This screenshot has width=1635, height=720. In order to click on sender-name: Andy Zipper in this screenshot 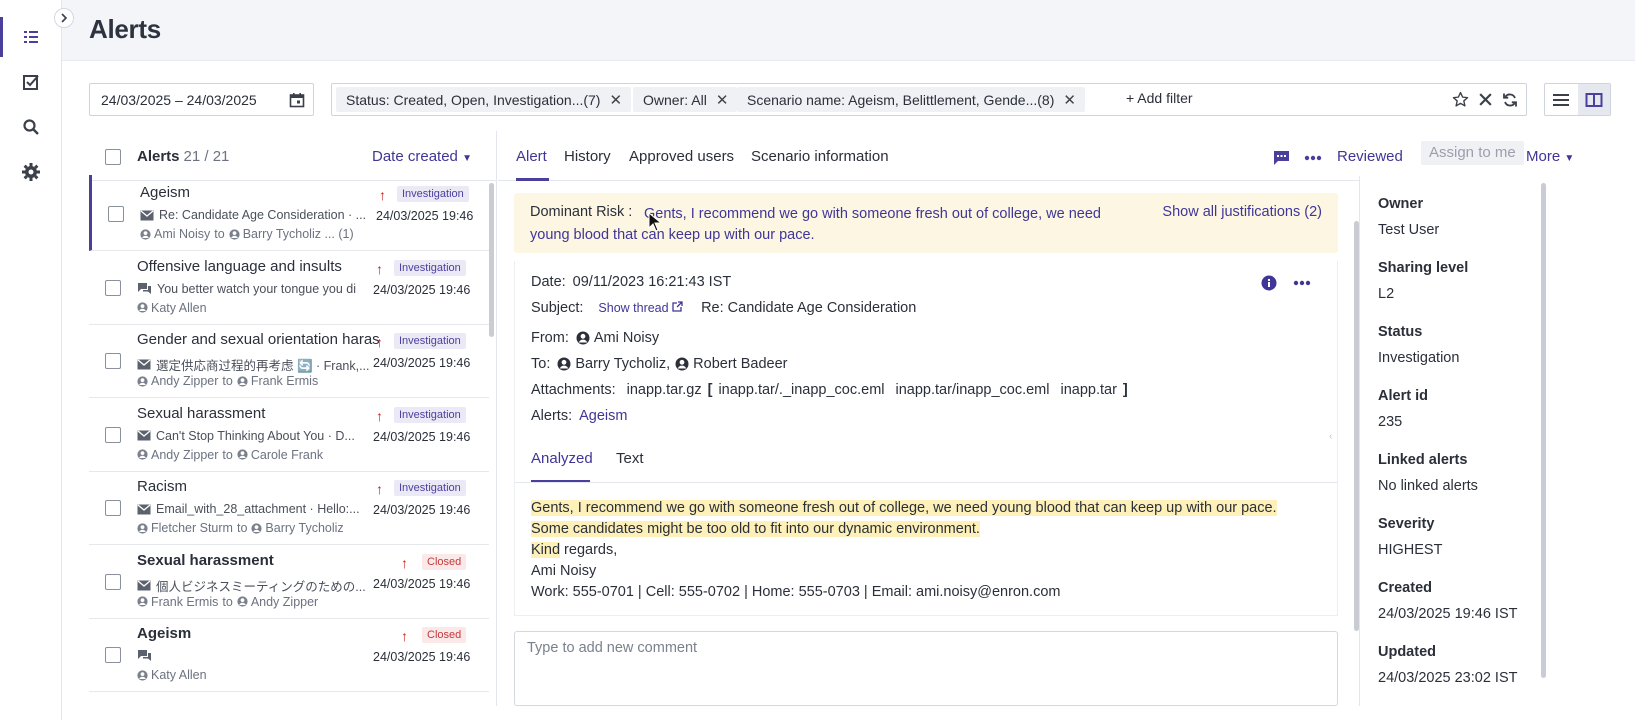, I will do `click(185, 454)`.